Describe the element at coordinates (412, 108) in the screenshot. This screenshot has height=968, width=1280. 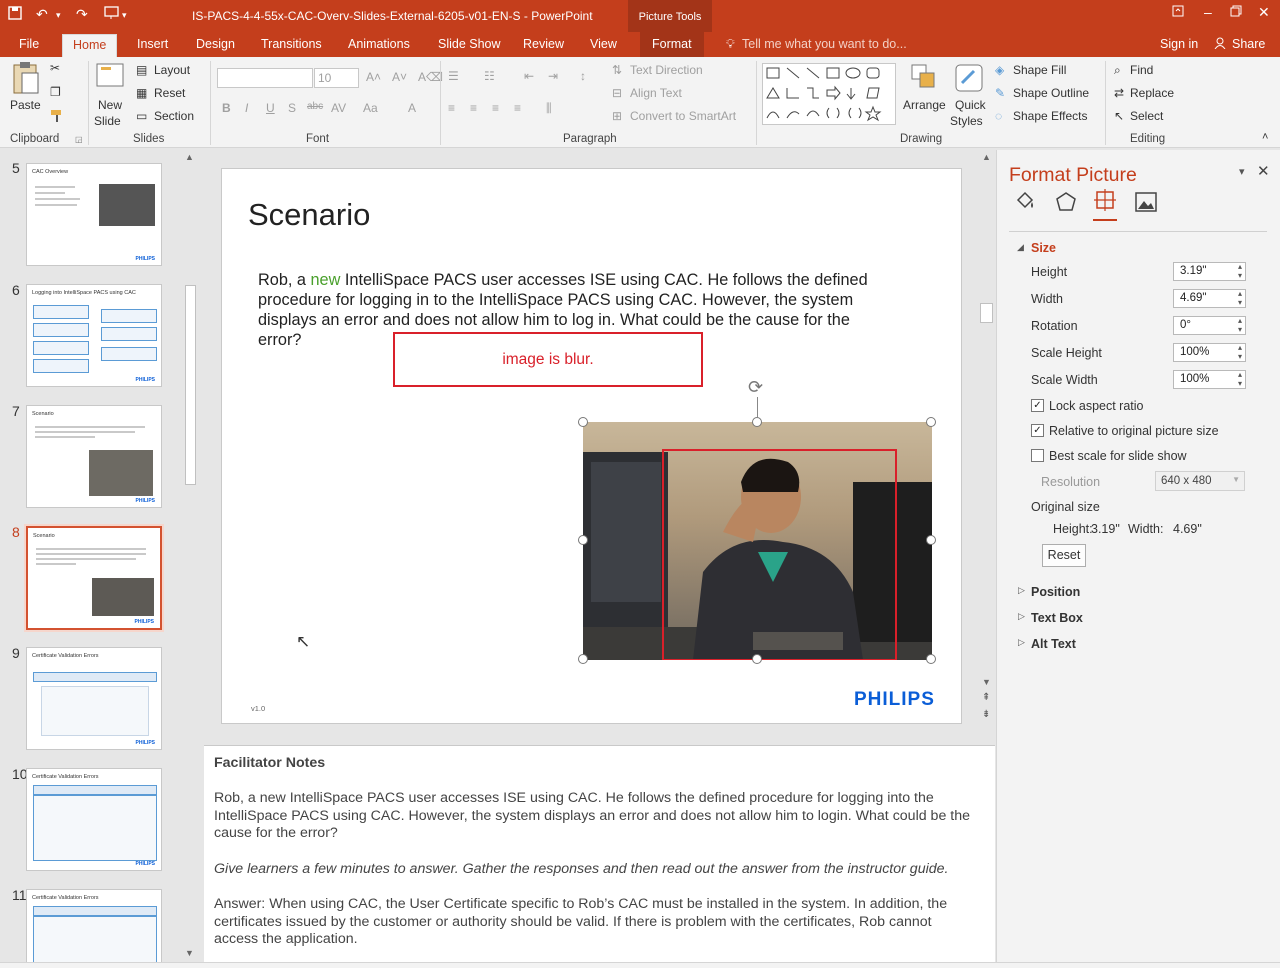
I see `font-color-icon: A` at that location.